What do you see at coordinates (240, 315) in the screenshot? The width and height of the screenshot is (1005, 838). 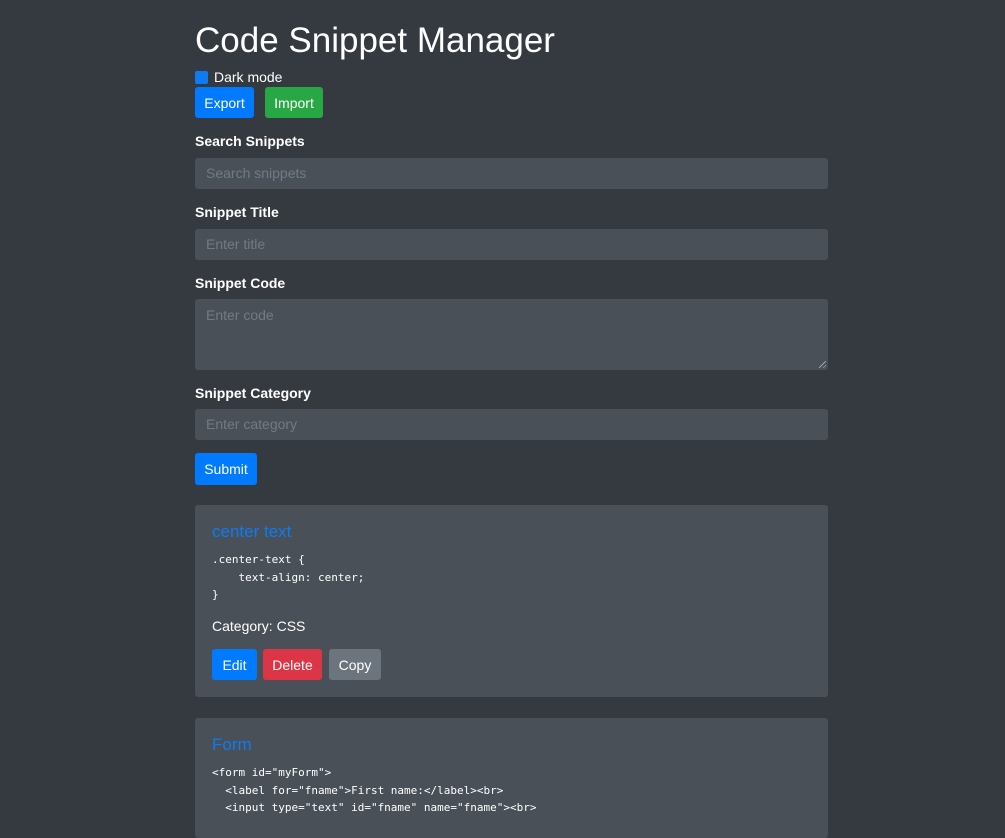 I see `code-placeholder: Enter code` at bounding box center [240, 315].